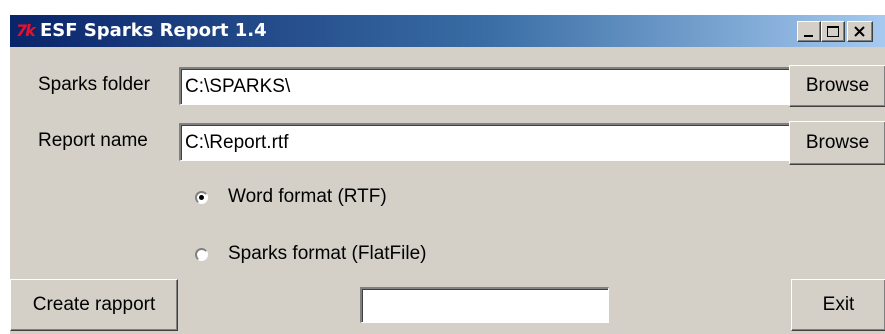  I want to click on word-format-radio, so click(201, 197).